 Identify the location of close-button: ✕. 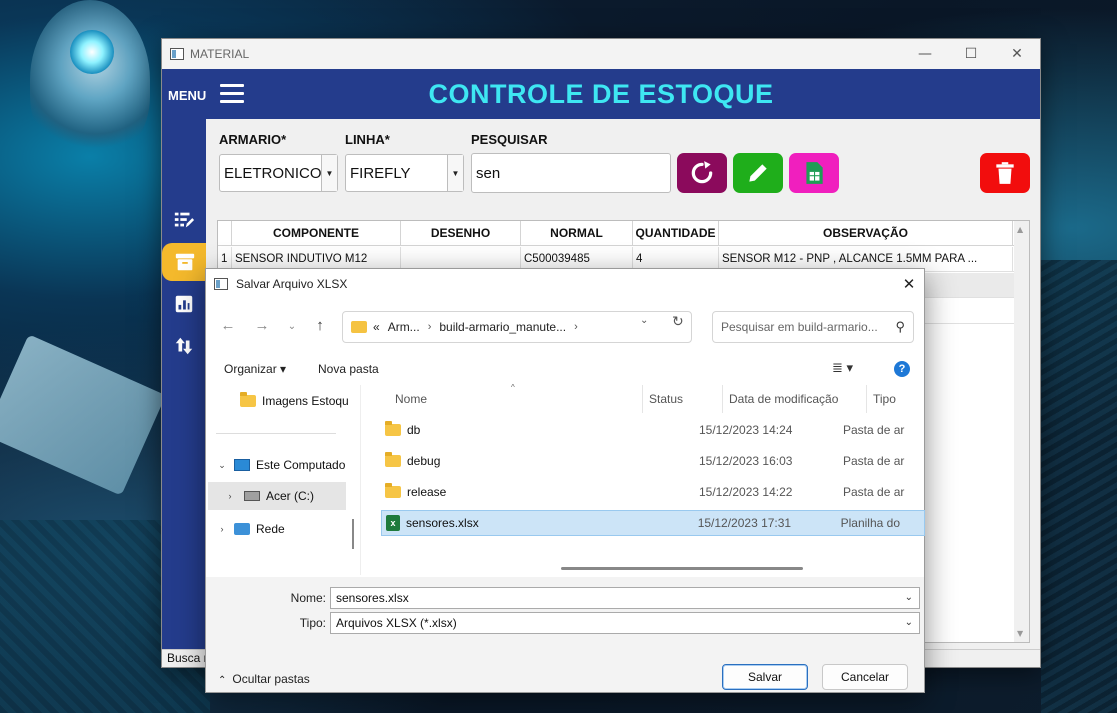
(1017, 54).